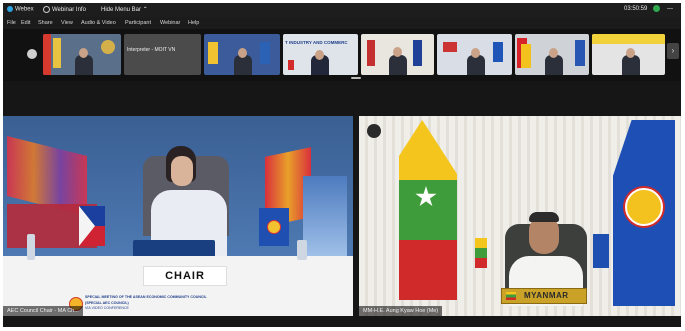 This screenshot has height=331, width=685. Describe the element at coordinates (644, 207) in the screenshot. I see `asean-emblem-icon` at that location.